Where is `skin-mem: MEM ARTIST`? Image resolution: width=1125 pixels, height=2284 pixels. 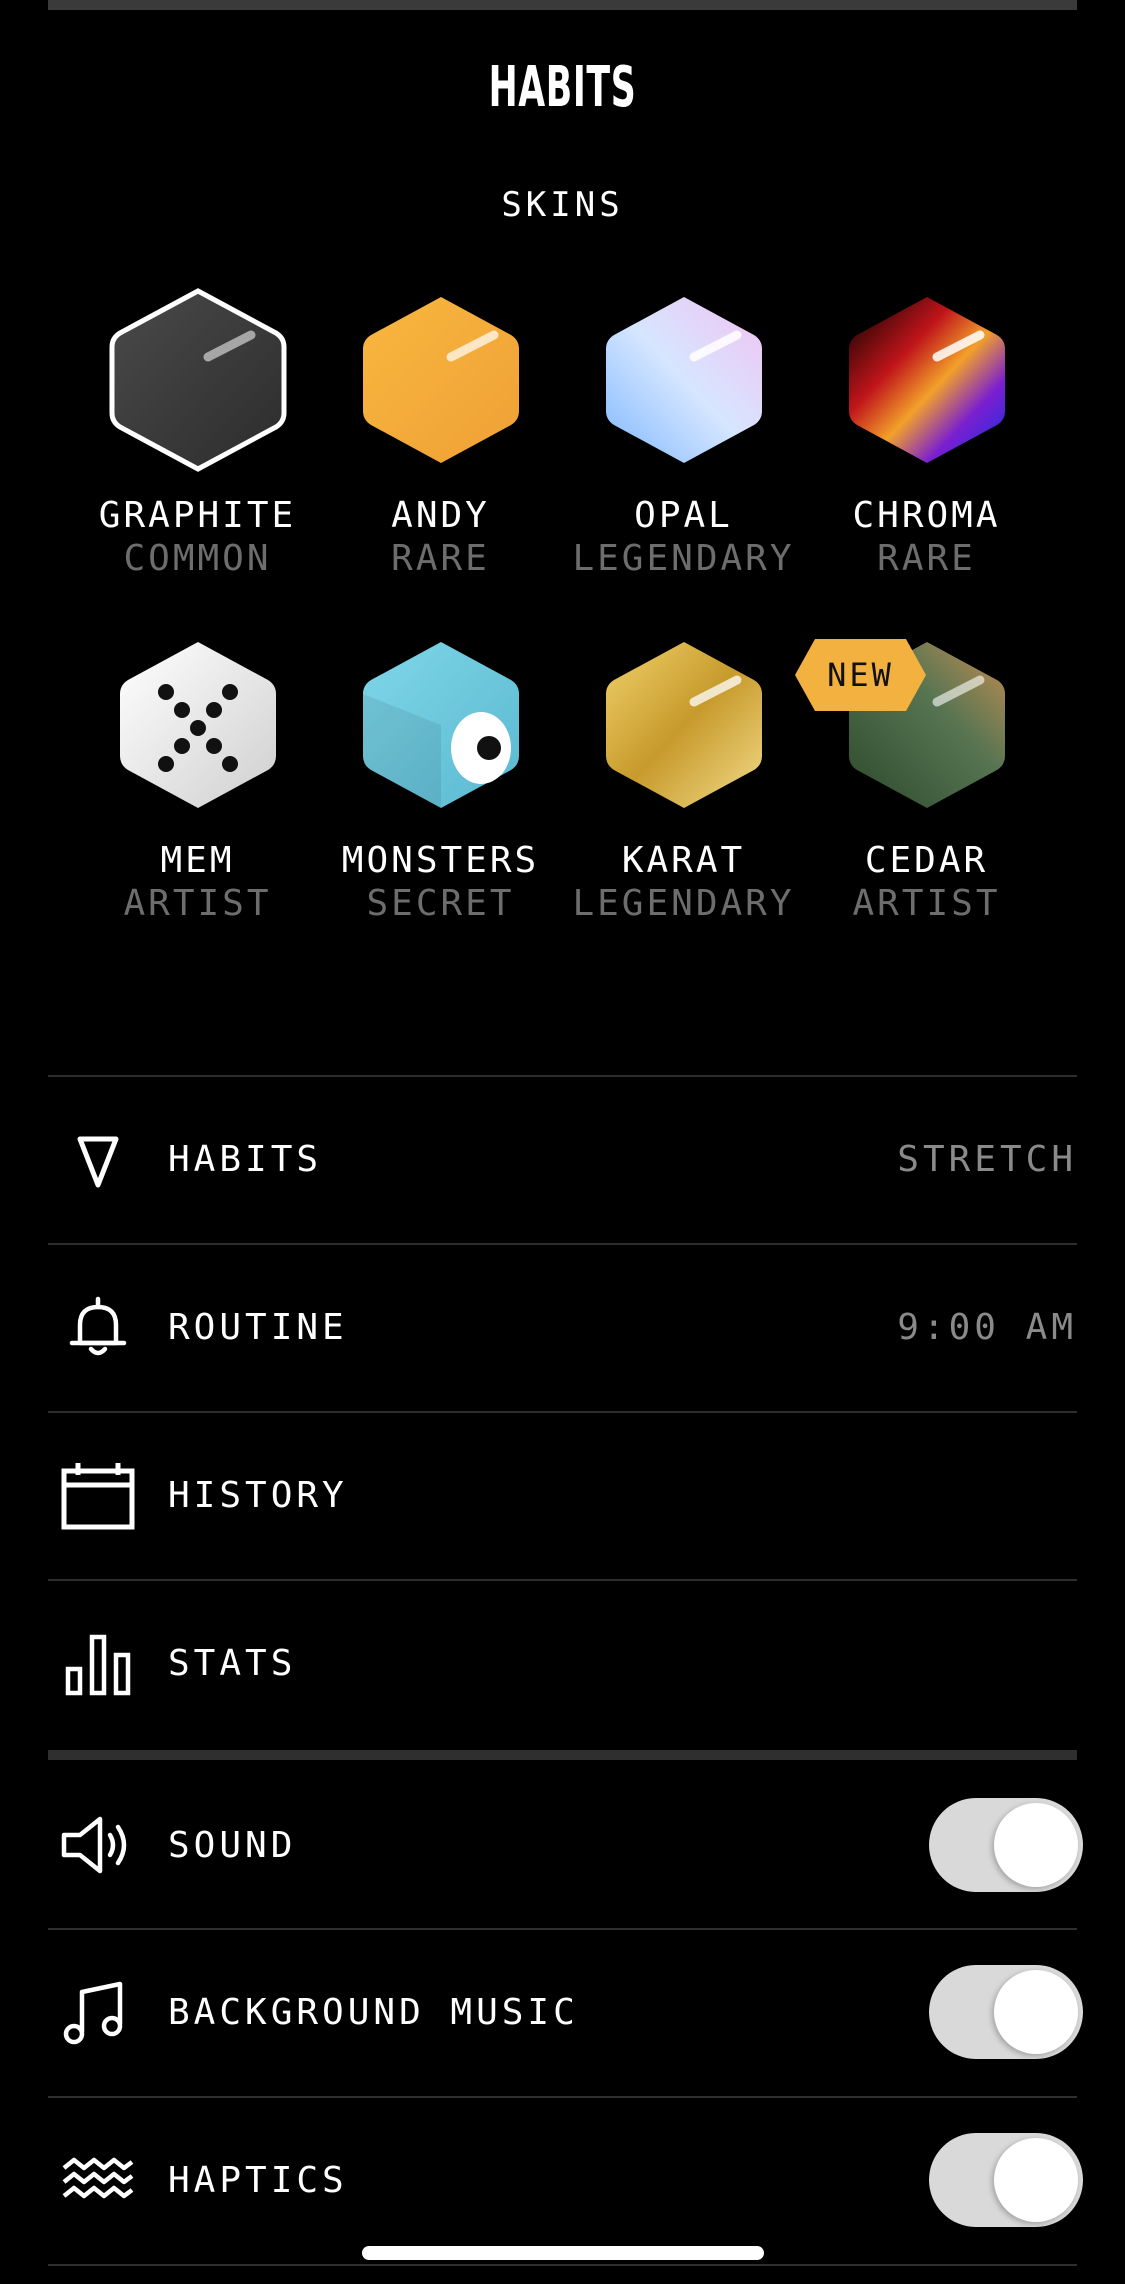 skin-mem: MEM ARTIST is located at coordinates (197, 778).